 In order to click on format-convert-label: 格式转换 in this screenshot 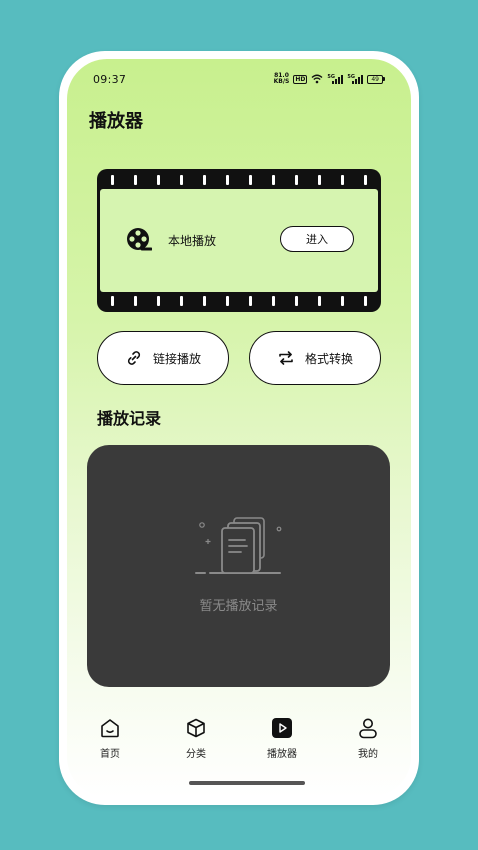, I will do `click(328, 358)`.